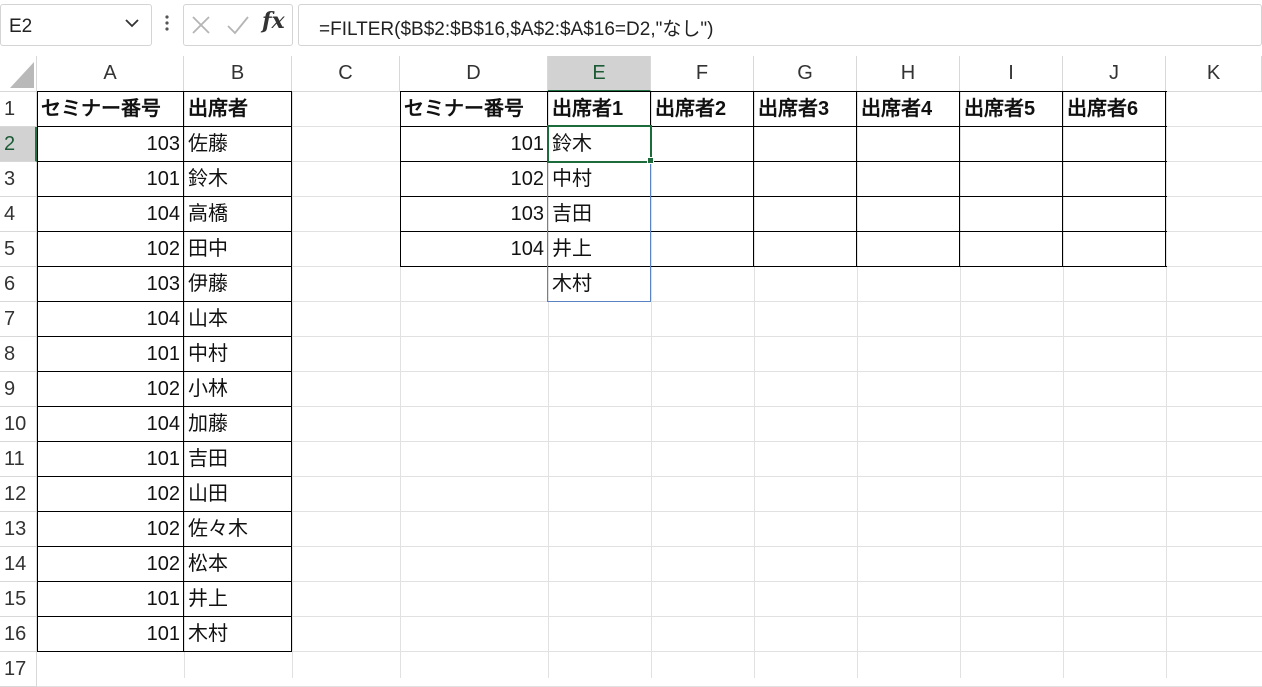 The image size is (1262, 687). Describe the element at coordinates (238, 599) in the screenshot. I see `attendee-cell: 井上` at that location.